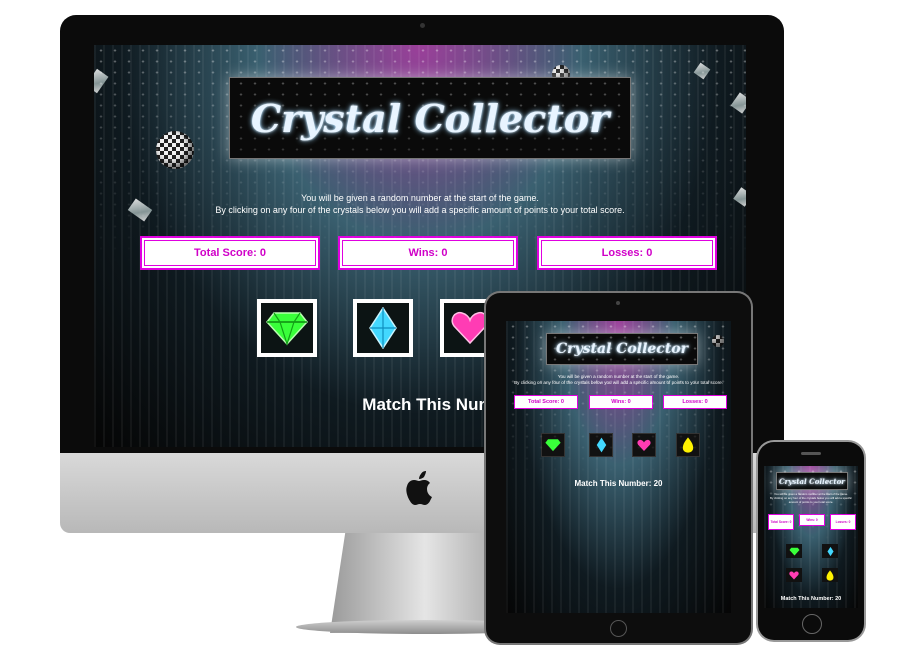  I want to click on ipad-pink-crystal-button, so click(644, 445).